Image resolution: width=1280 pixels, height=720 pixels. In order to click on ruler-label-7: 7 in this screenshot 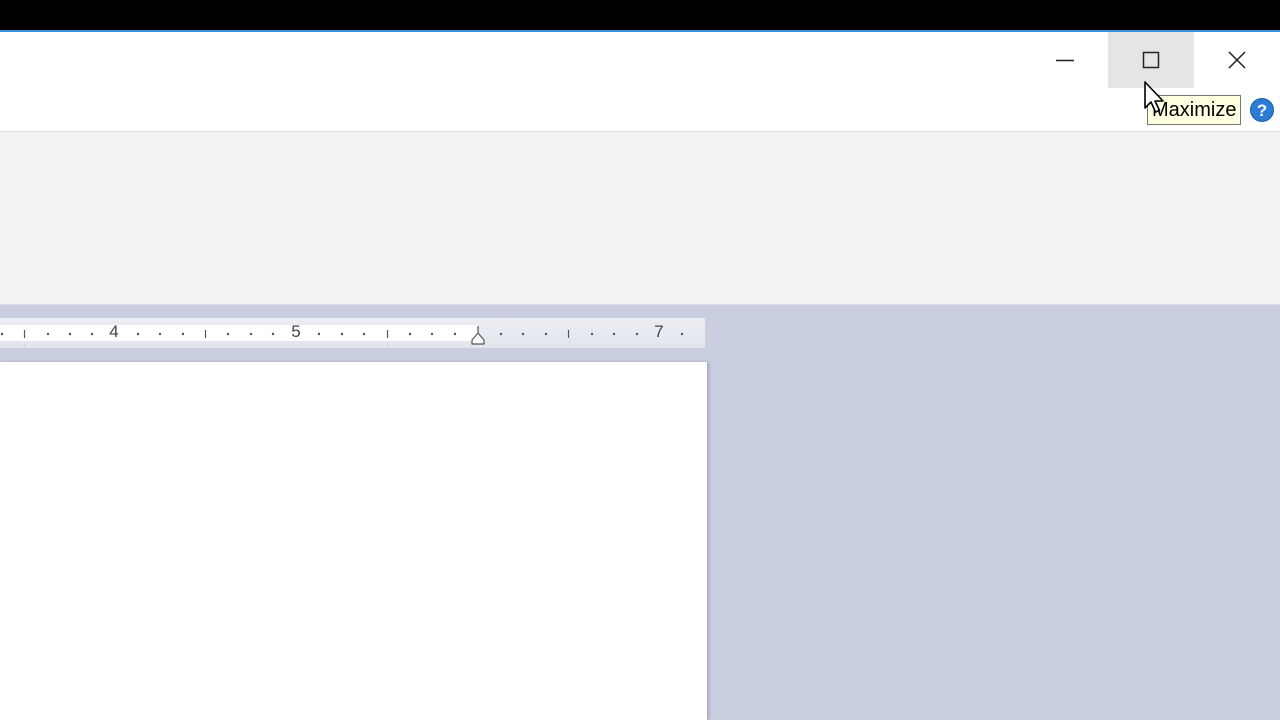, I will do `click(659, 331)`.